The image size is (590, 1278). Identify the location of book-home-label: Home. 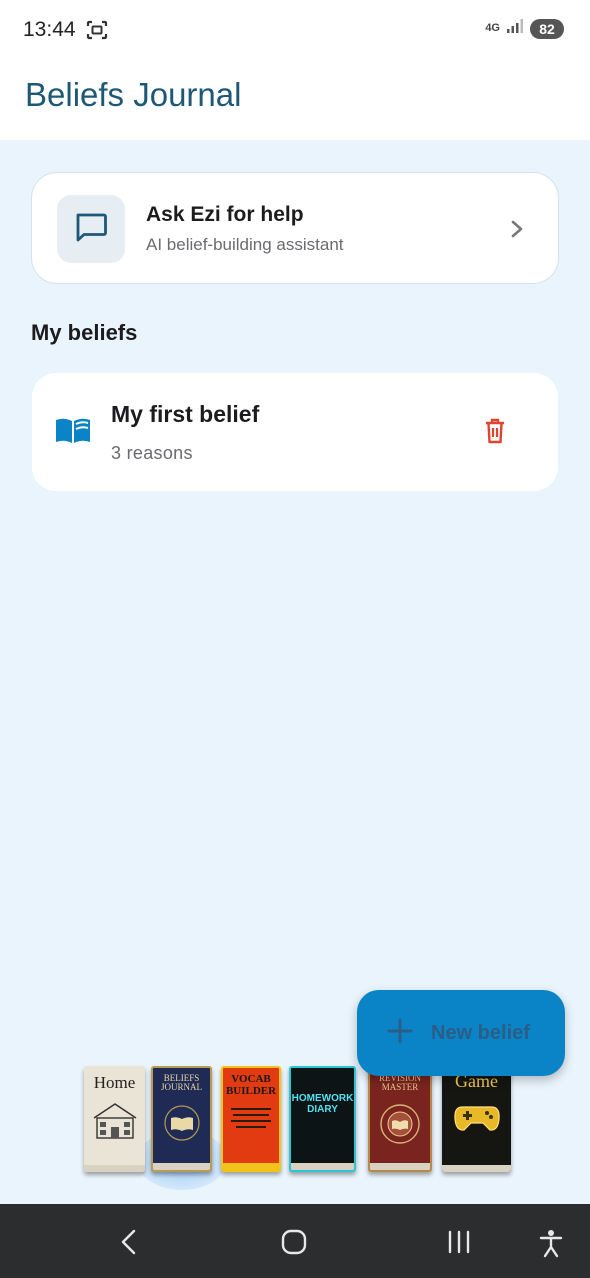
(114, 1082).